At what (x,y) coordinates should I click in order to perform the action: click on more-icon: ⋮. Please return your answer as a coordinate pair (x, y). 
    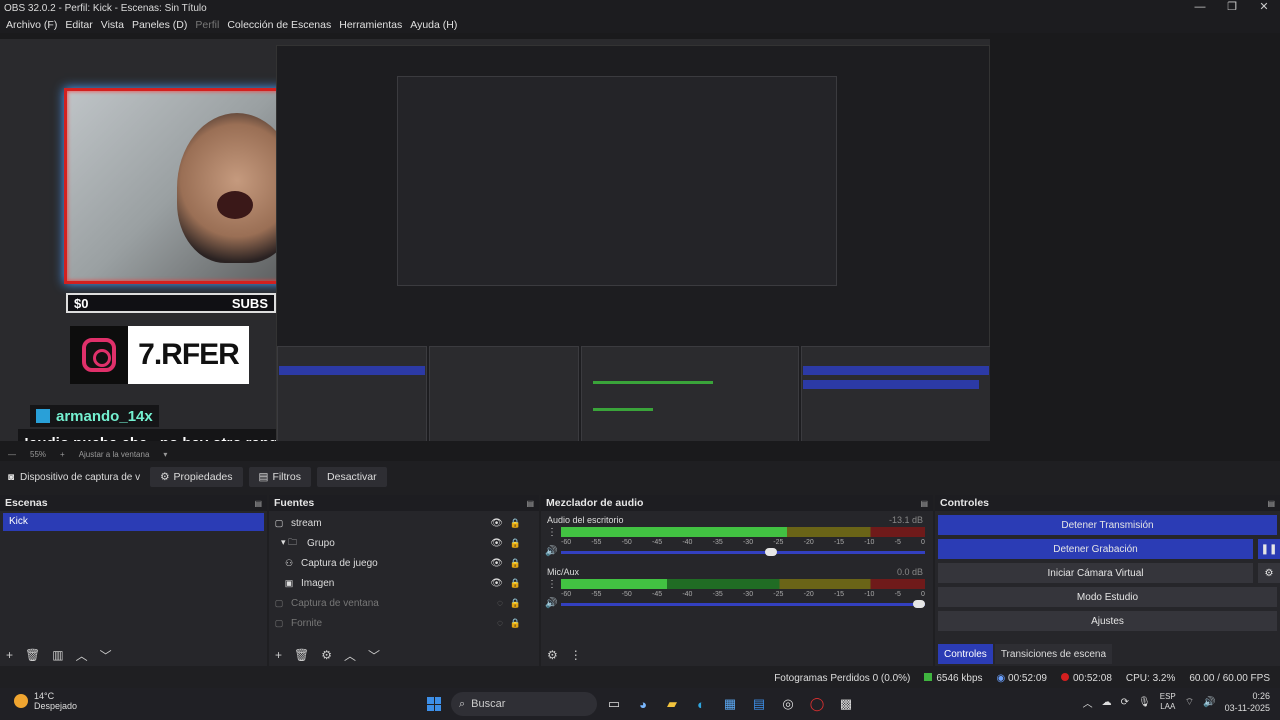
    Looking at the image, I should click on (576, 655).